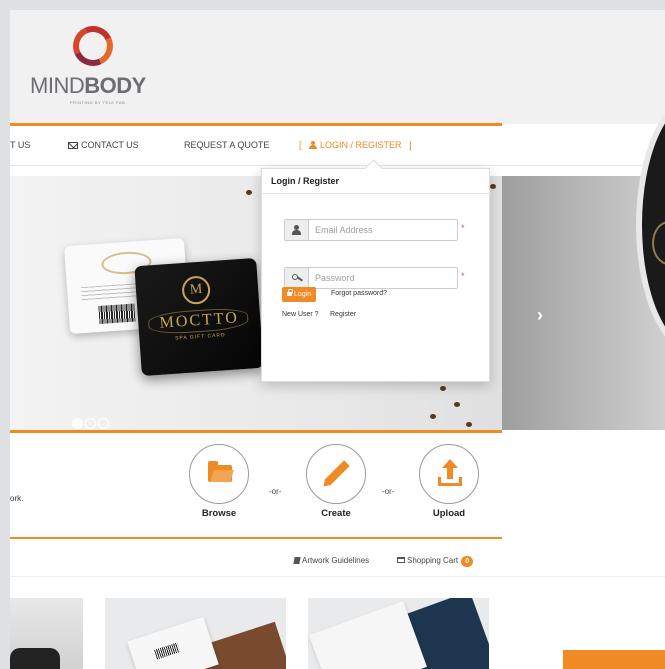 Image resolution: width=665 pixels, height=669 pixels. Describe the element at coordinates (449, 513) in the screenshot. I see `upload-label: Upload` at that location.